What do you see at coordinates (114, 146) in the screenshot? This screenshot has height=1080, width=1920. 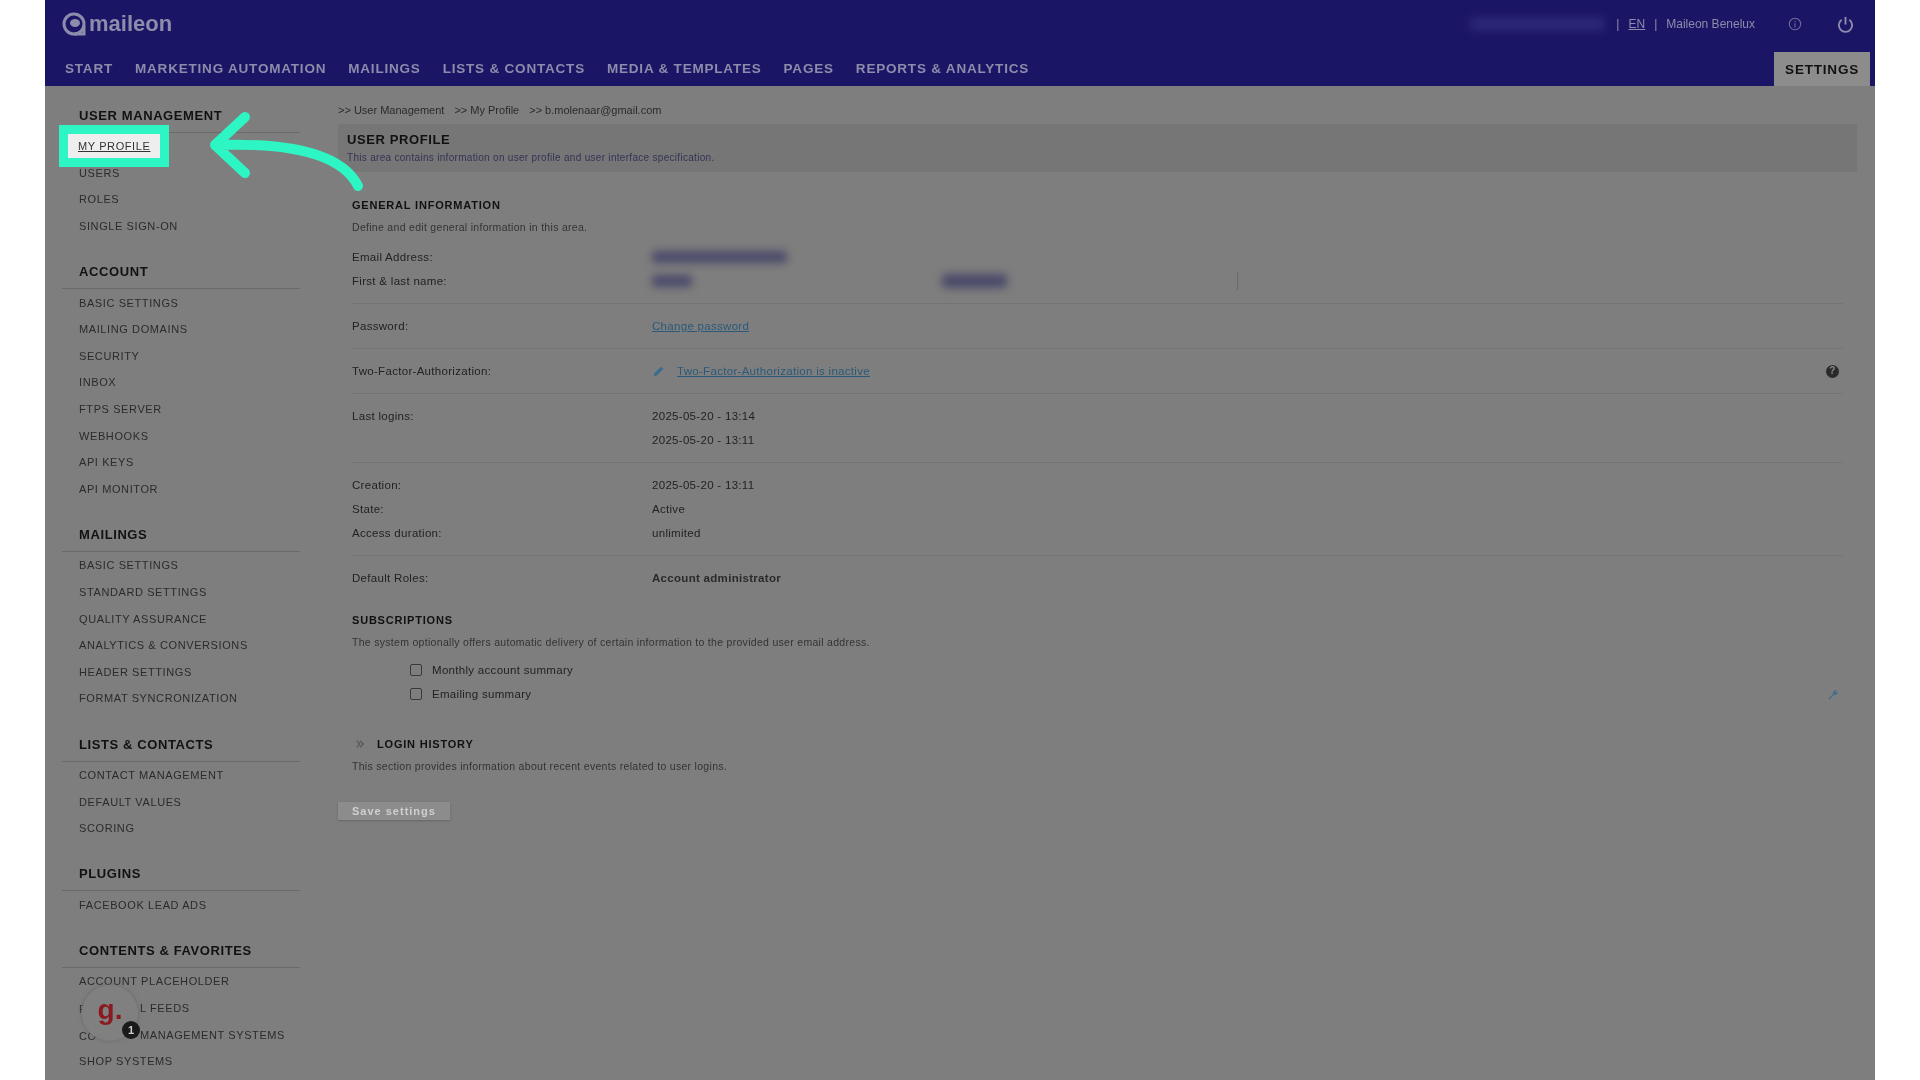 I see `sidebar-item: MY PROFILE` at bounding box center [114, 146].